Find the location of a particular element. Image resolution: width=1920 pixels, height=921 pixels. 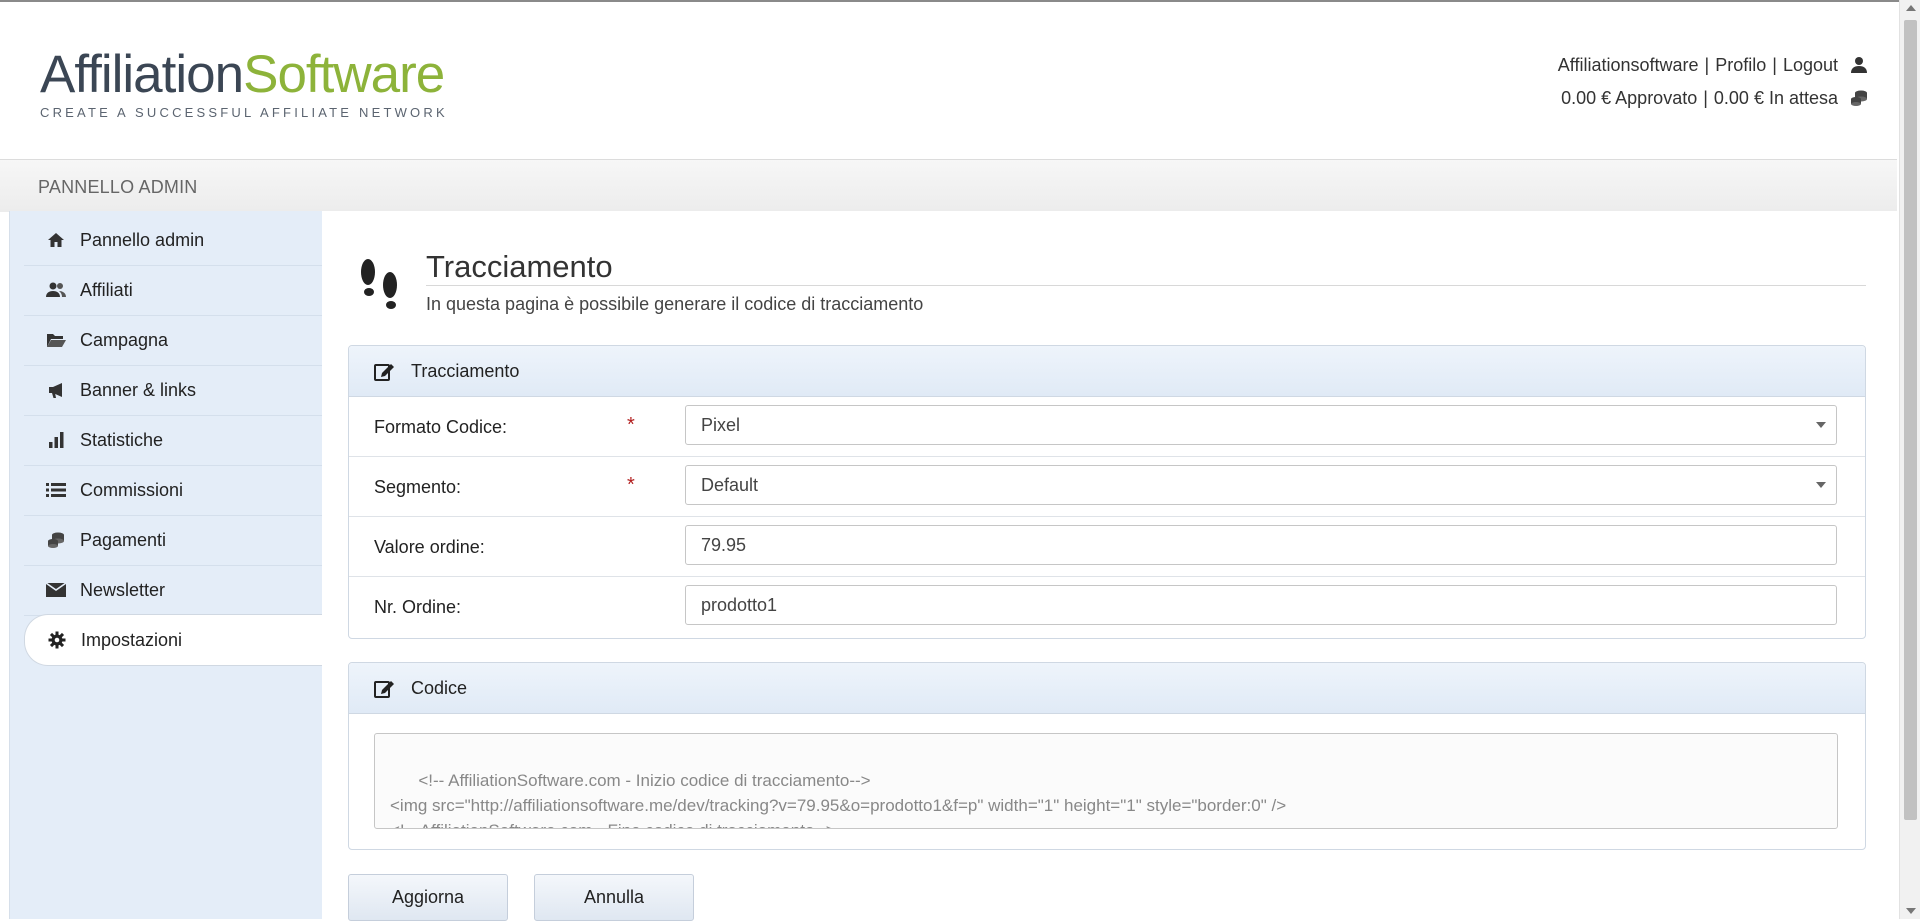

scrollbar-thumb is located at coordinates (1910, 420).